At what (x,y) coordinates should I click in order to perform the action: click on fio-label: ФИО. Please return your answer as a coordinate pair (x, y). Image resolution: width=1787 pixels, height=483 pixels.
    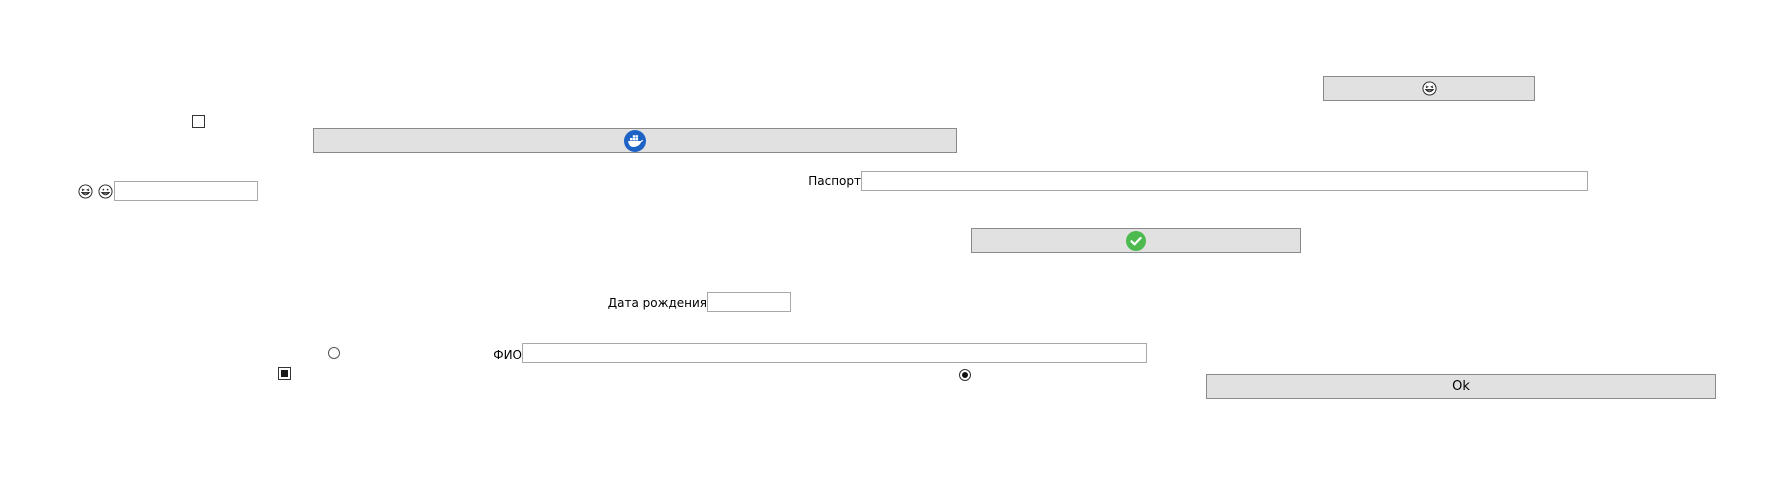
    Looking at the image, I should click on (507, 355).